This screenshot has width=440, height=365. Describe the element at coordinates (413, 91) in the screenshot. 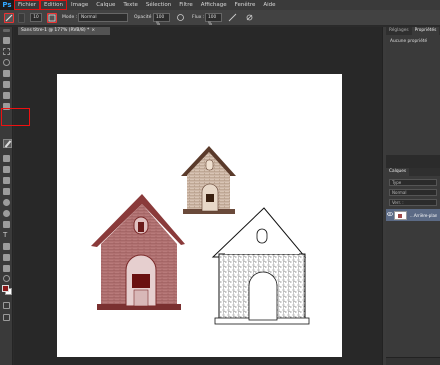

I see `properties-panel: Réglages Propriétés Aucune propriété` at that location.